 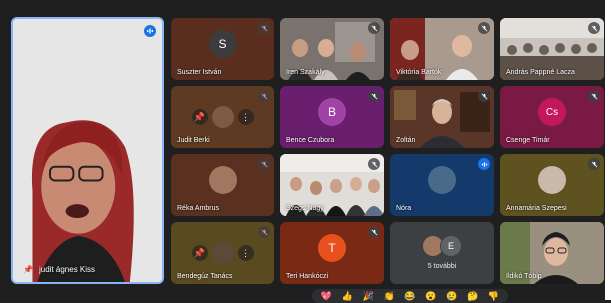 What do you see at coordinates (528, 140) in the screenshot?
I see `participant-name: Csenge Timár` at bounding box center [528, 140].